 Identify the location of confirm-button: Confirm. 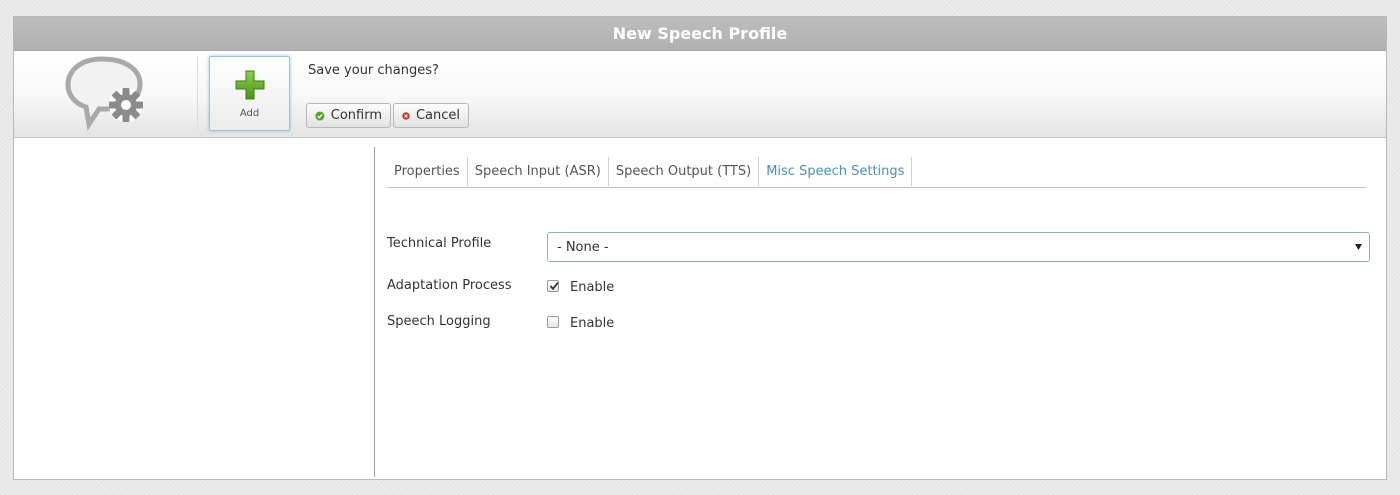
(348, 115).